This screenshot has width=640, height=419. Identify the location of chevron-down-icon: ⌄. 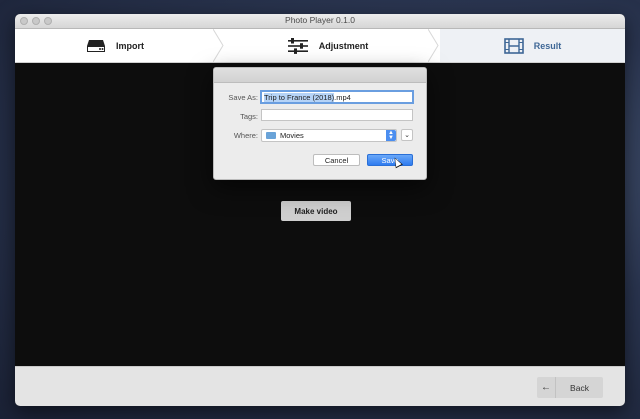
(407, 135).